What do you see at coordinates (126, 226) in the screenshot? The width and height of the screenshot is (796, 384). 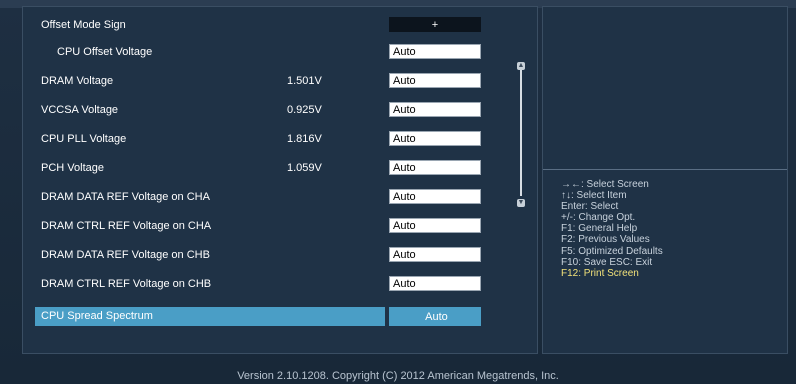 I see `setting-label: DRAM CTRL REF Voltage on CHA` at bounding box center [126, 226].